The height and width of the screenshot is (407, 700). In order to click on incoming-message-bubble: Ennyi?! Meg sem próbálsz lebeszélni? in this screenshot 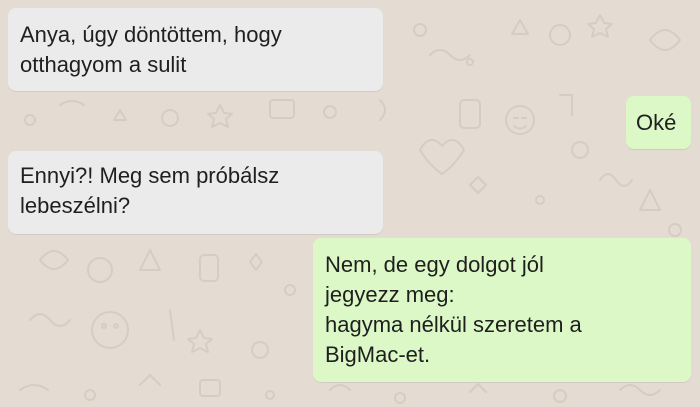, I will do `click(195, 192)`.